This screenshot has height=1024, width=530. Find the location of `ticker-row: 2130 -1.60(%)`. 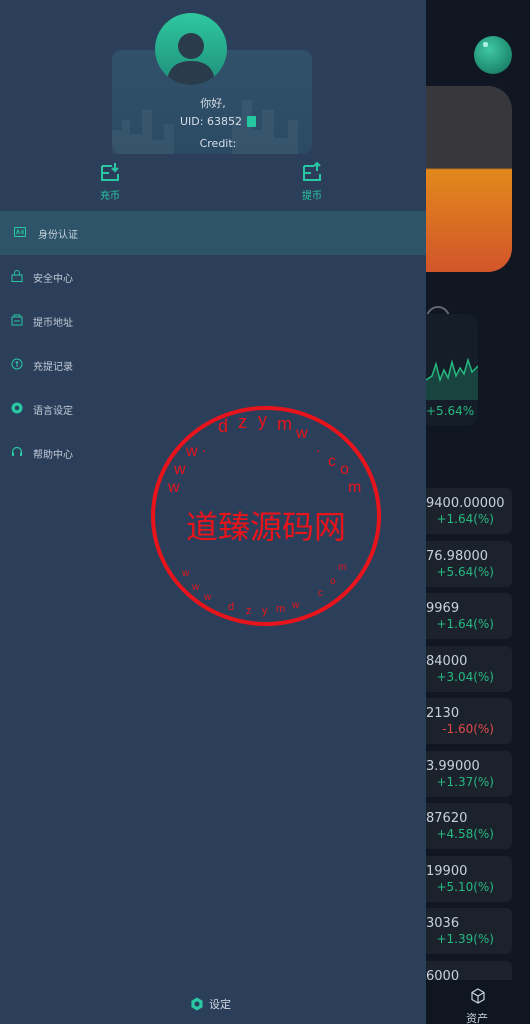

ticker-row: 2130 -1.60(%) is located at coordinates (469, 721).